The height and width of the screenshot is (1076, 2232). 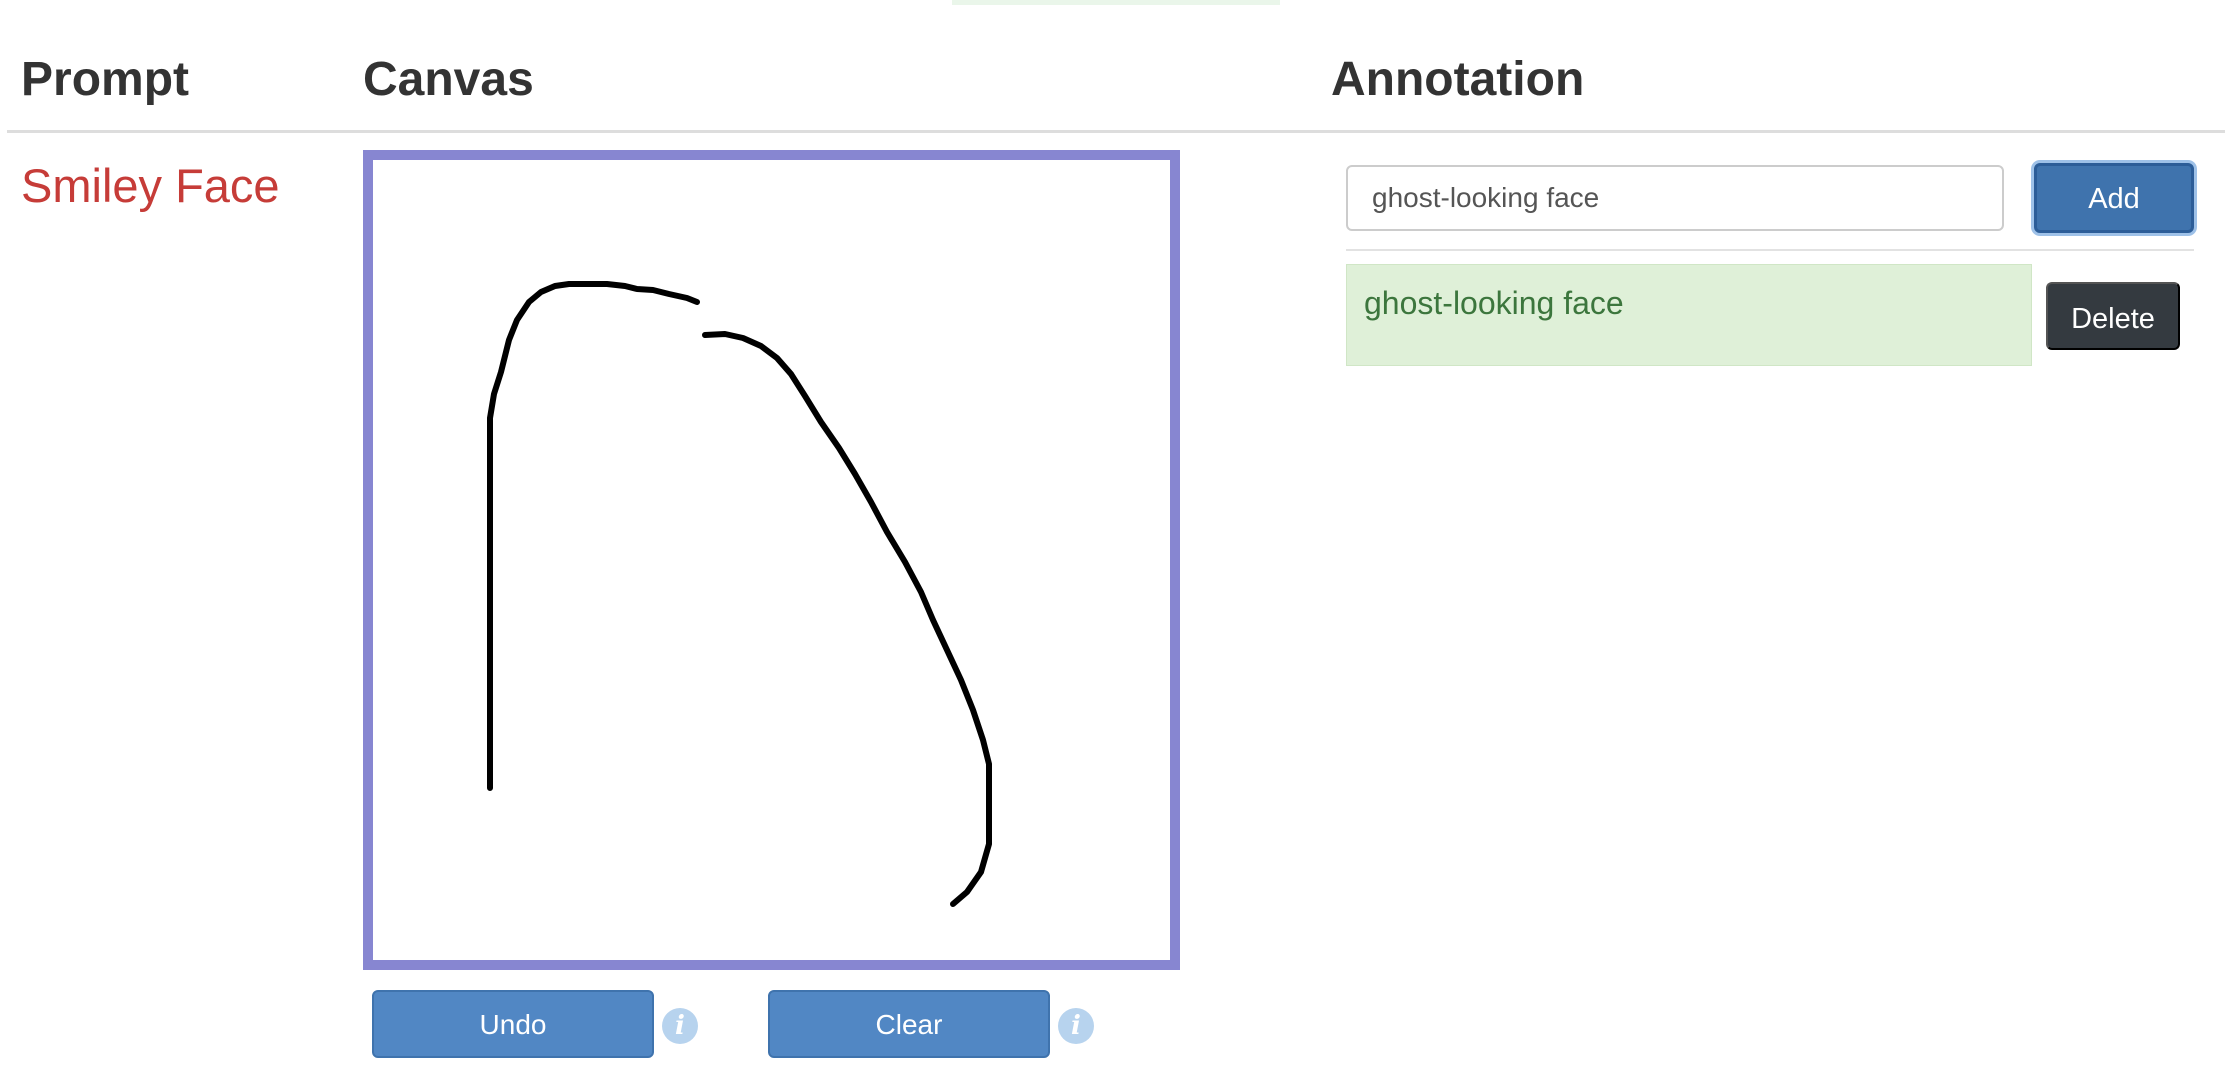 What do you see at coordinates (2114, 198) in the screenshot?
I see `add-annotation-button: Add` at bounding box center [2114, 198].